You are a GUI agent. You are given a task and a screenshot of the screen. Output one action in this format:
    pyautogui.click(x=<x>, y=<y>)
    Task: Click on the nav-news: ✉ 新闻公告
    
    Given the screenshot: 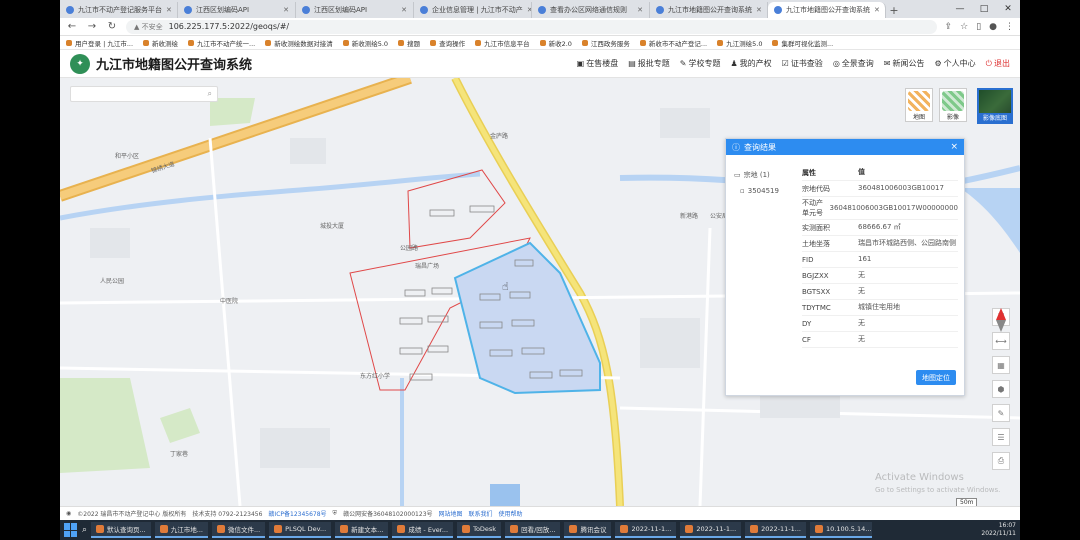 What is the action you would take?
    pyautogui.click(x=904, y=63)
    